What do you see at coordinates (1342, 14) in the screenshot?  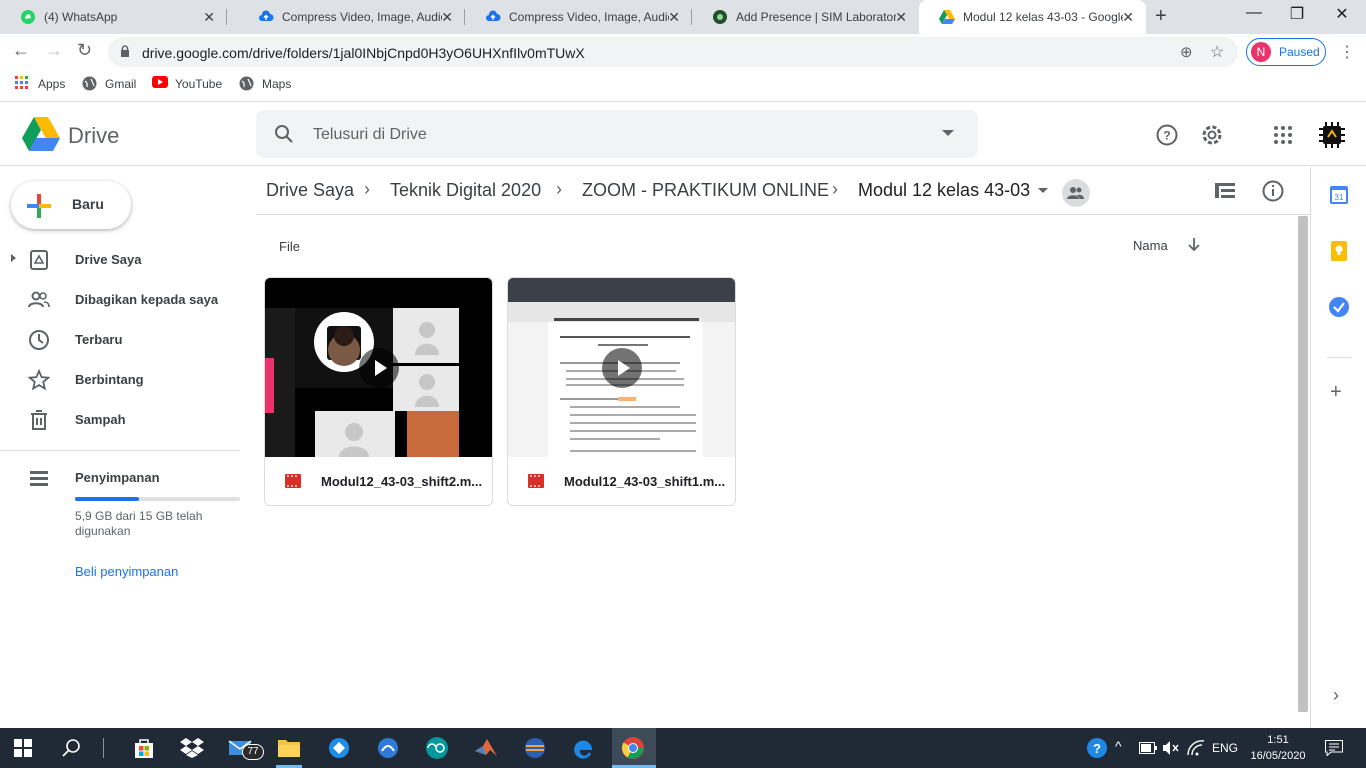 I see `close-window-button: ✕` at bounding box center [1342, 14].